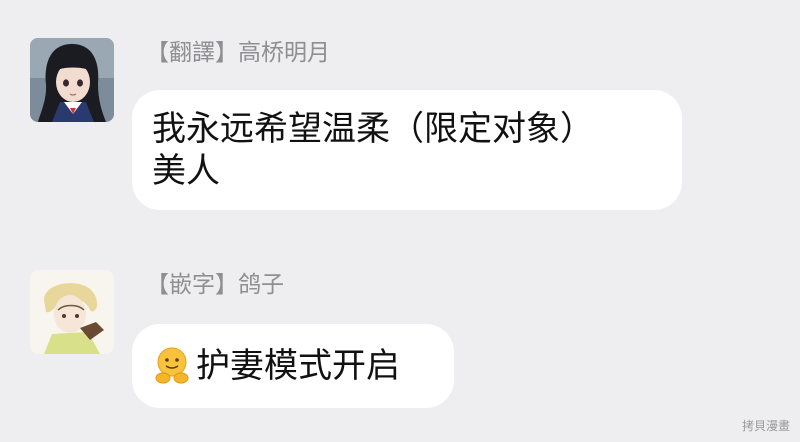  Describe the element at coordinates (298, 366) in the screenshot. I see `message-text-2: 护妻模式开启` at that location.